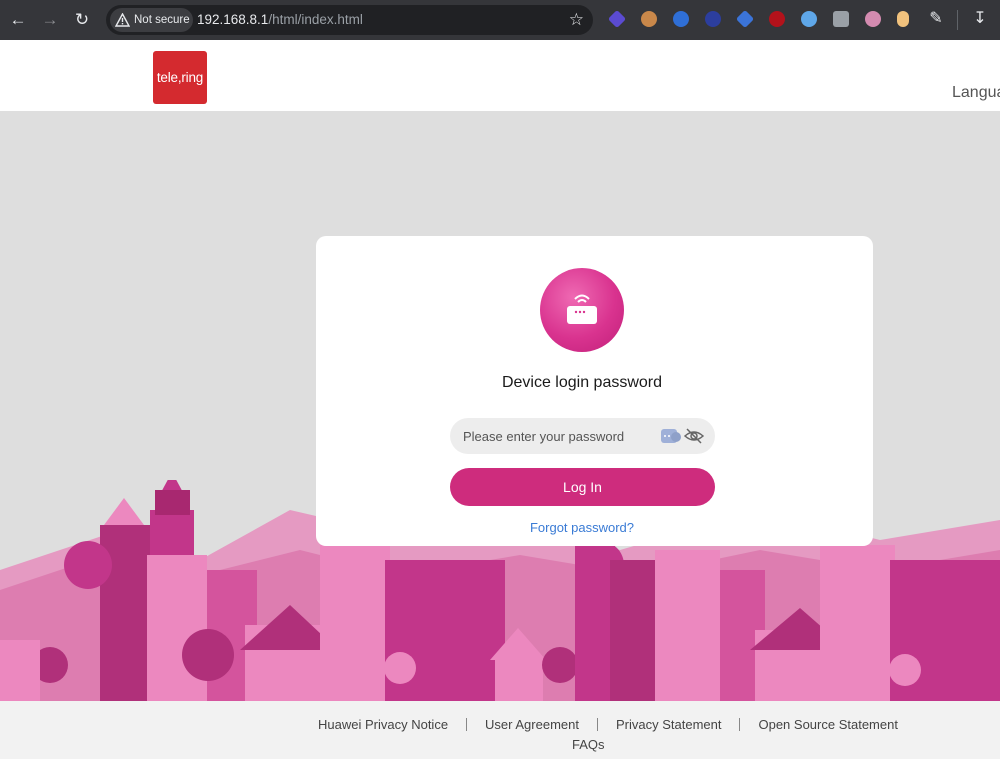 This screenshot has height=759, width=1000. What do you see at coordinates (957, 20) in the screenshot?
I see `toolbar-divider` at bounding box center [957, 20].